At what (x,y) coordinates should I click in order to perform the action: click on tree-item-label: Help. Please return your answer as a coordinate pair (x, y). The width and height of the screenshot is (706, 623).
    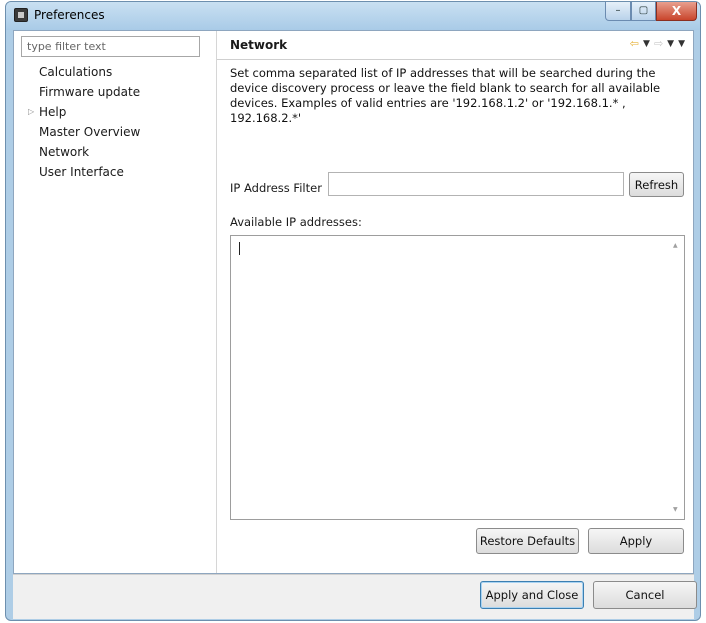
    Looking at the image, I should click on (53, 112).